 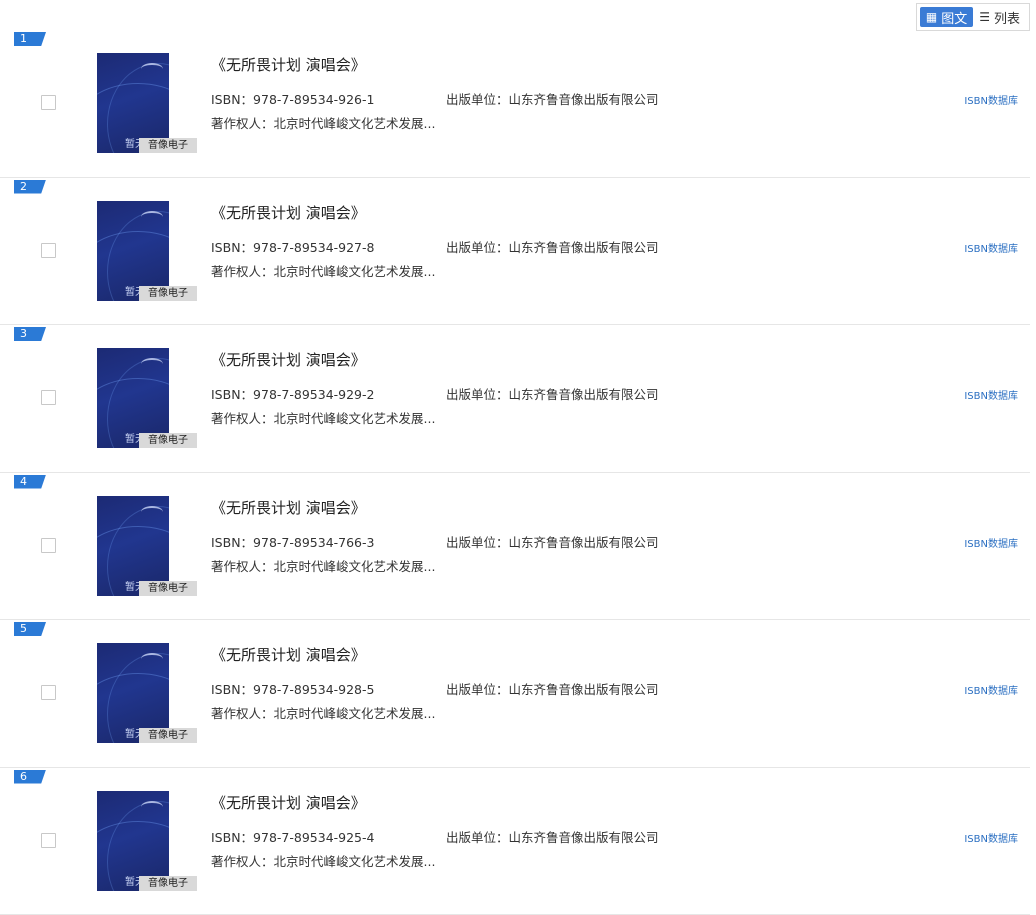 I want to click on index-badge: 4, so click(x=30, y=482).